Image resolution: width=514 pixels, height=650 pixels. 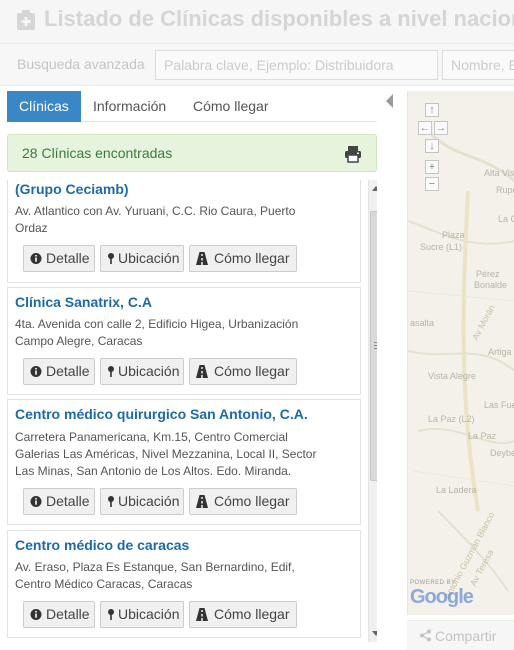 I want to click on scroll-up-arrow-icon, so click(x=374, y=188).